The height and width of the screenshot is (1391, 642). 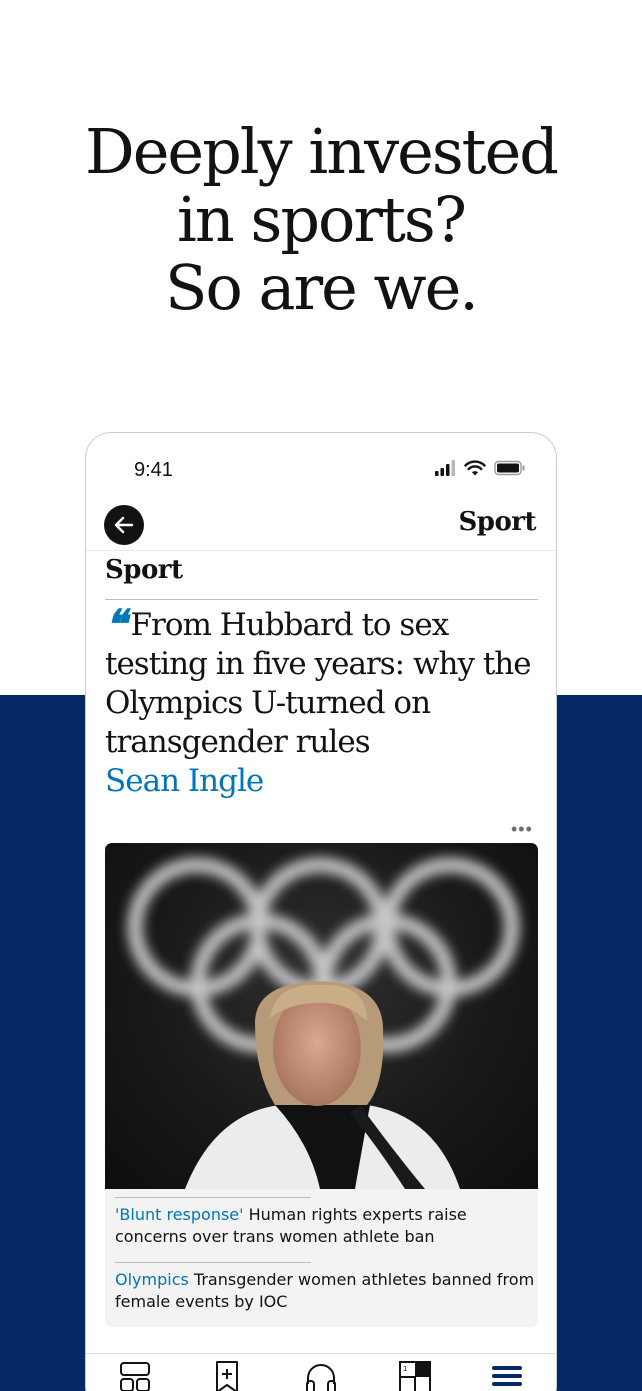 I want to click on promo-headline: Deeply invested in sports? So are we., so click(x=321, y=220).